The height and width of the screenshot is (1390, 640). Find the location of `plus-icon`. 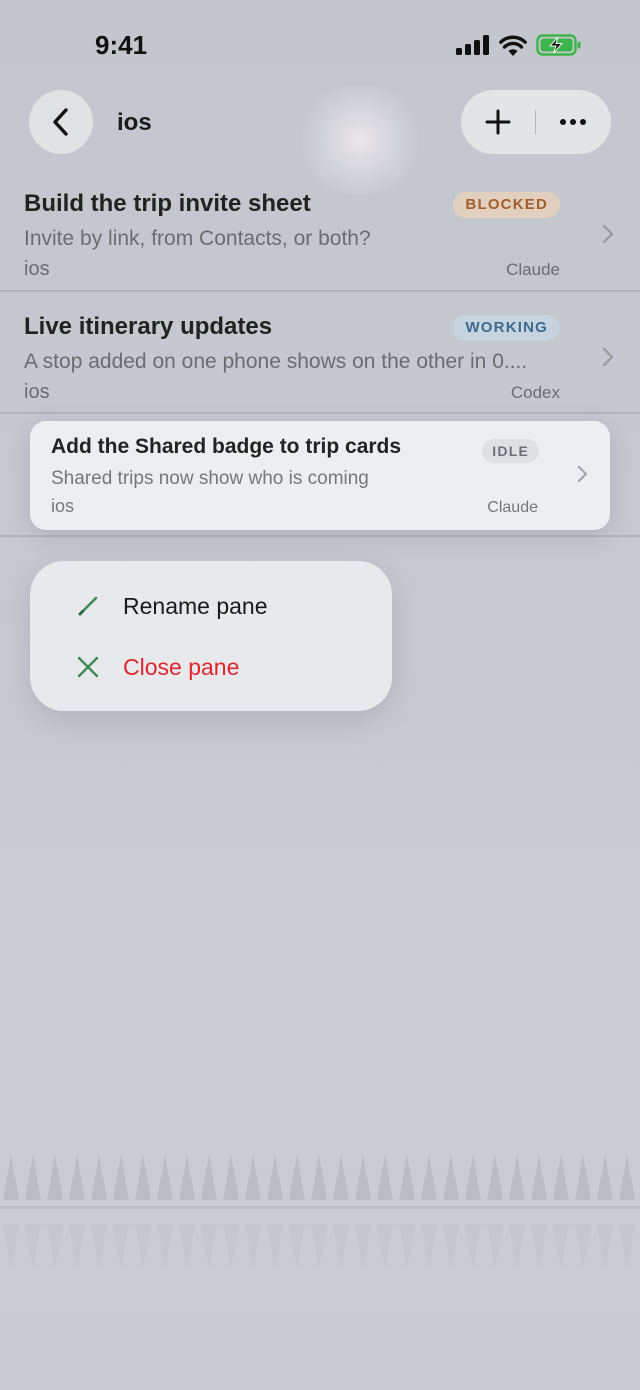

plus-icon is located at coordinates (498, 122).